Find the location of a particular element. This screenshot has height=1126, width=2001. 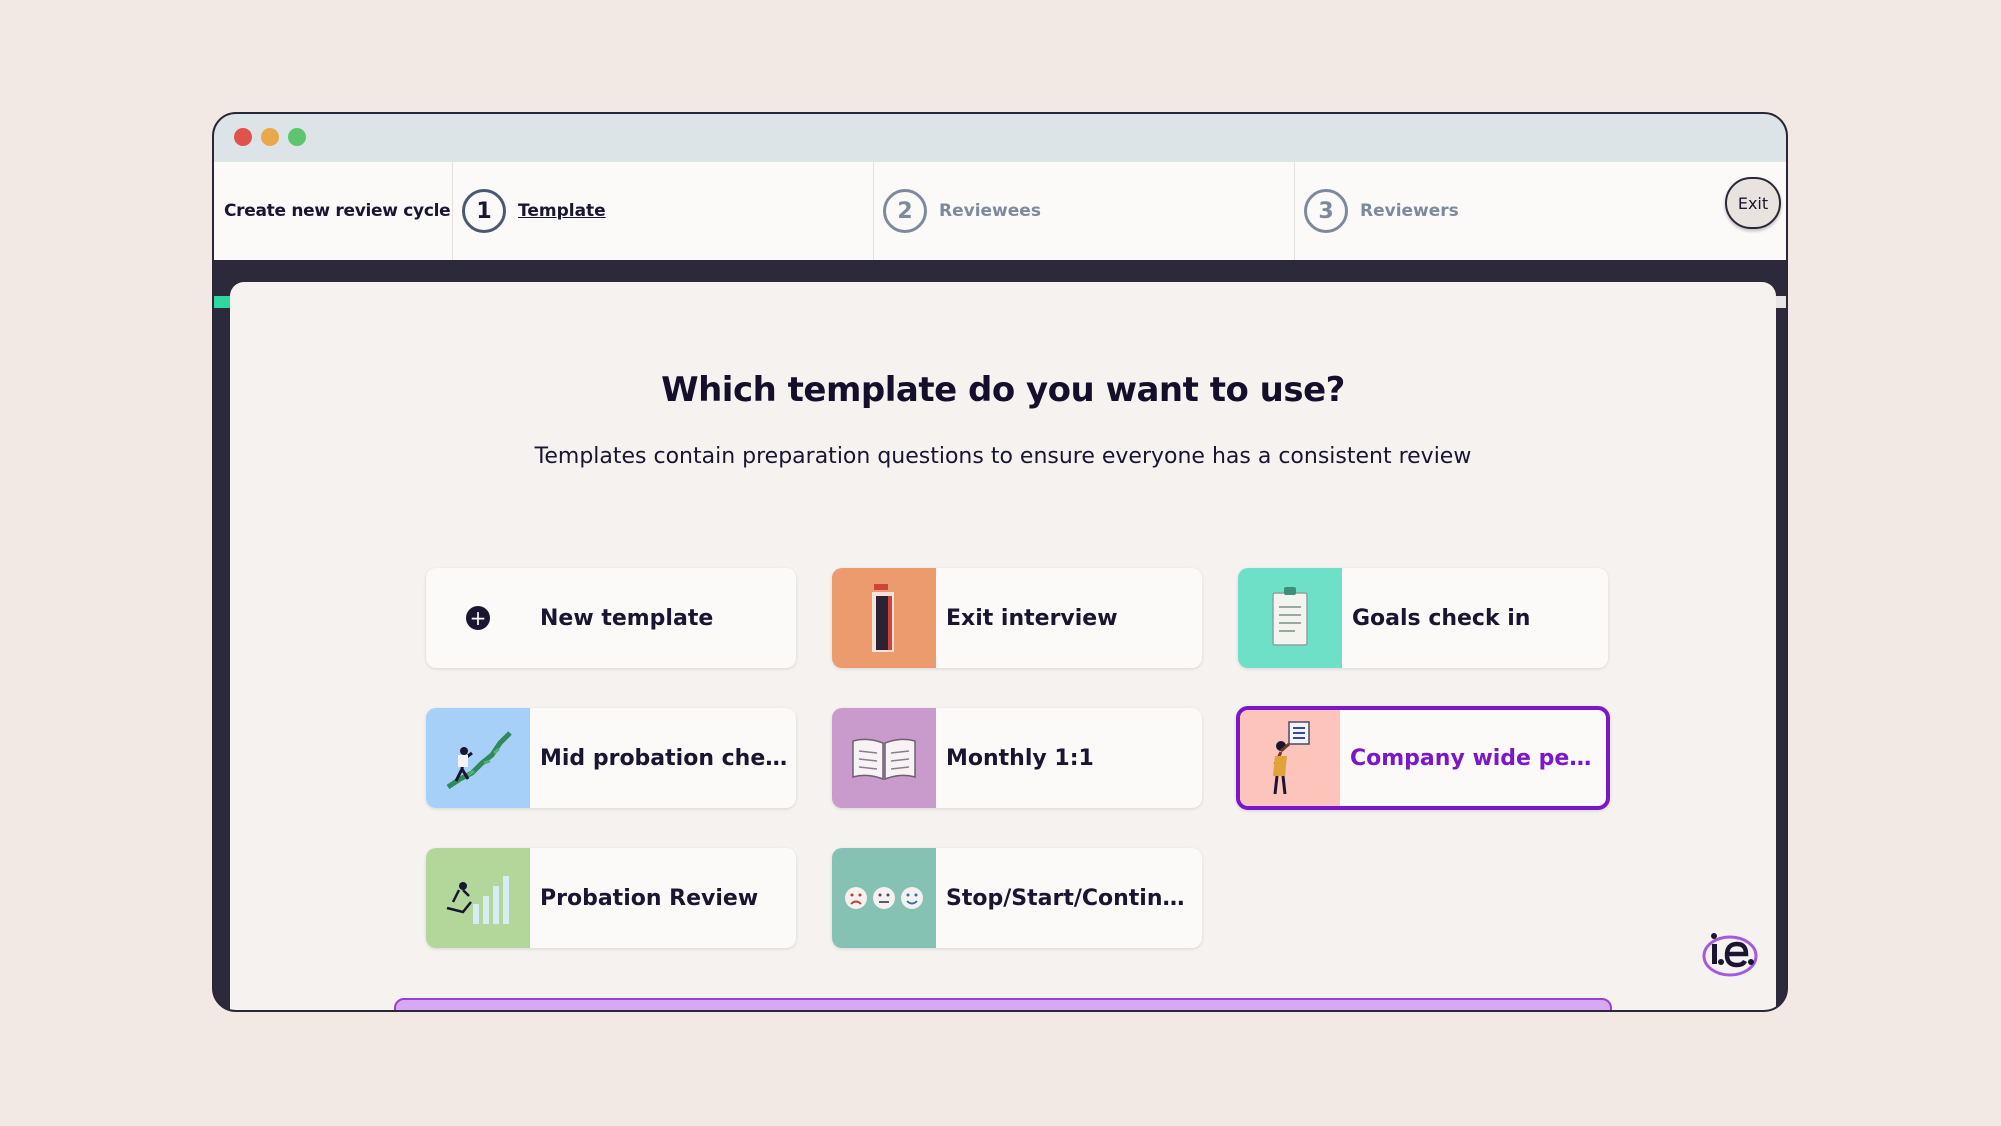

template-card-exit-interview: Exit interview is located at coordinates (1017, 618).